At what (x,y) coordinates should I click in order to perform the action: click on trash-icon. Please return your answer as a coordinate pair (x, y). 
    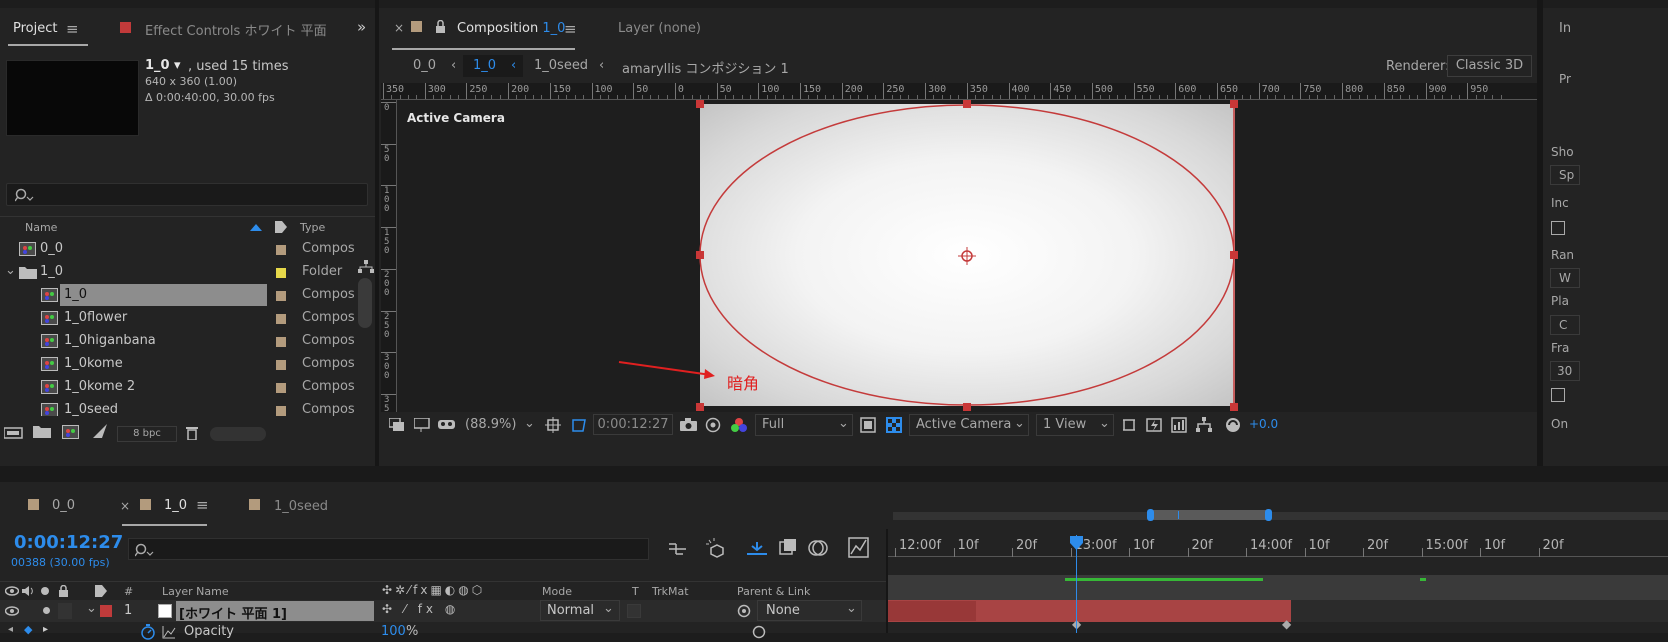
    Looking at the image, I should click on (192, 432).